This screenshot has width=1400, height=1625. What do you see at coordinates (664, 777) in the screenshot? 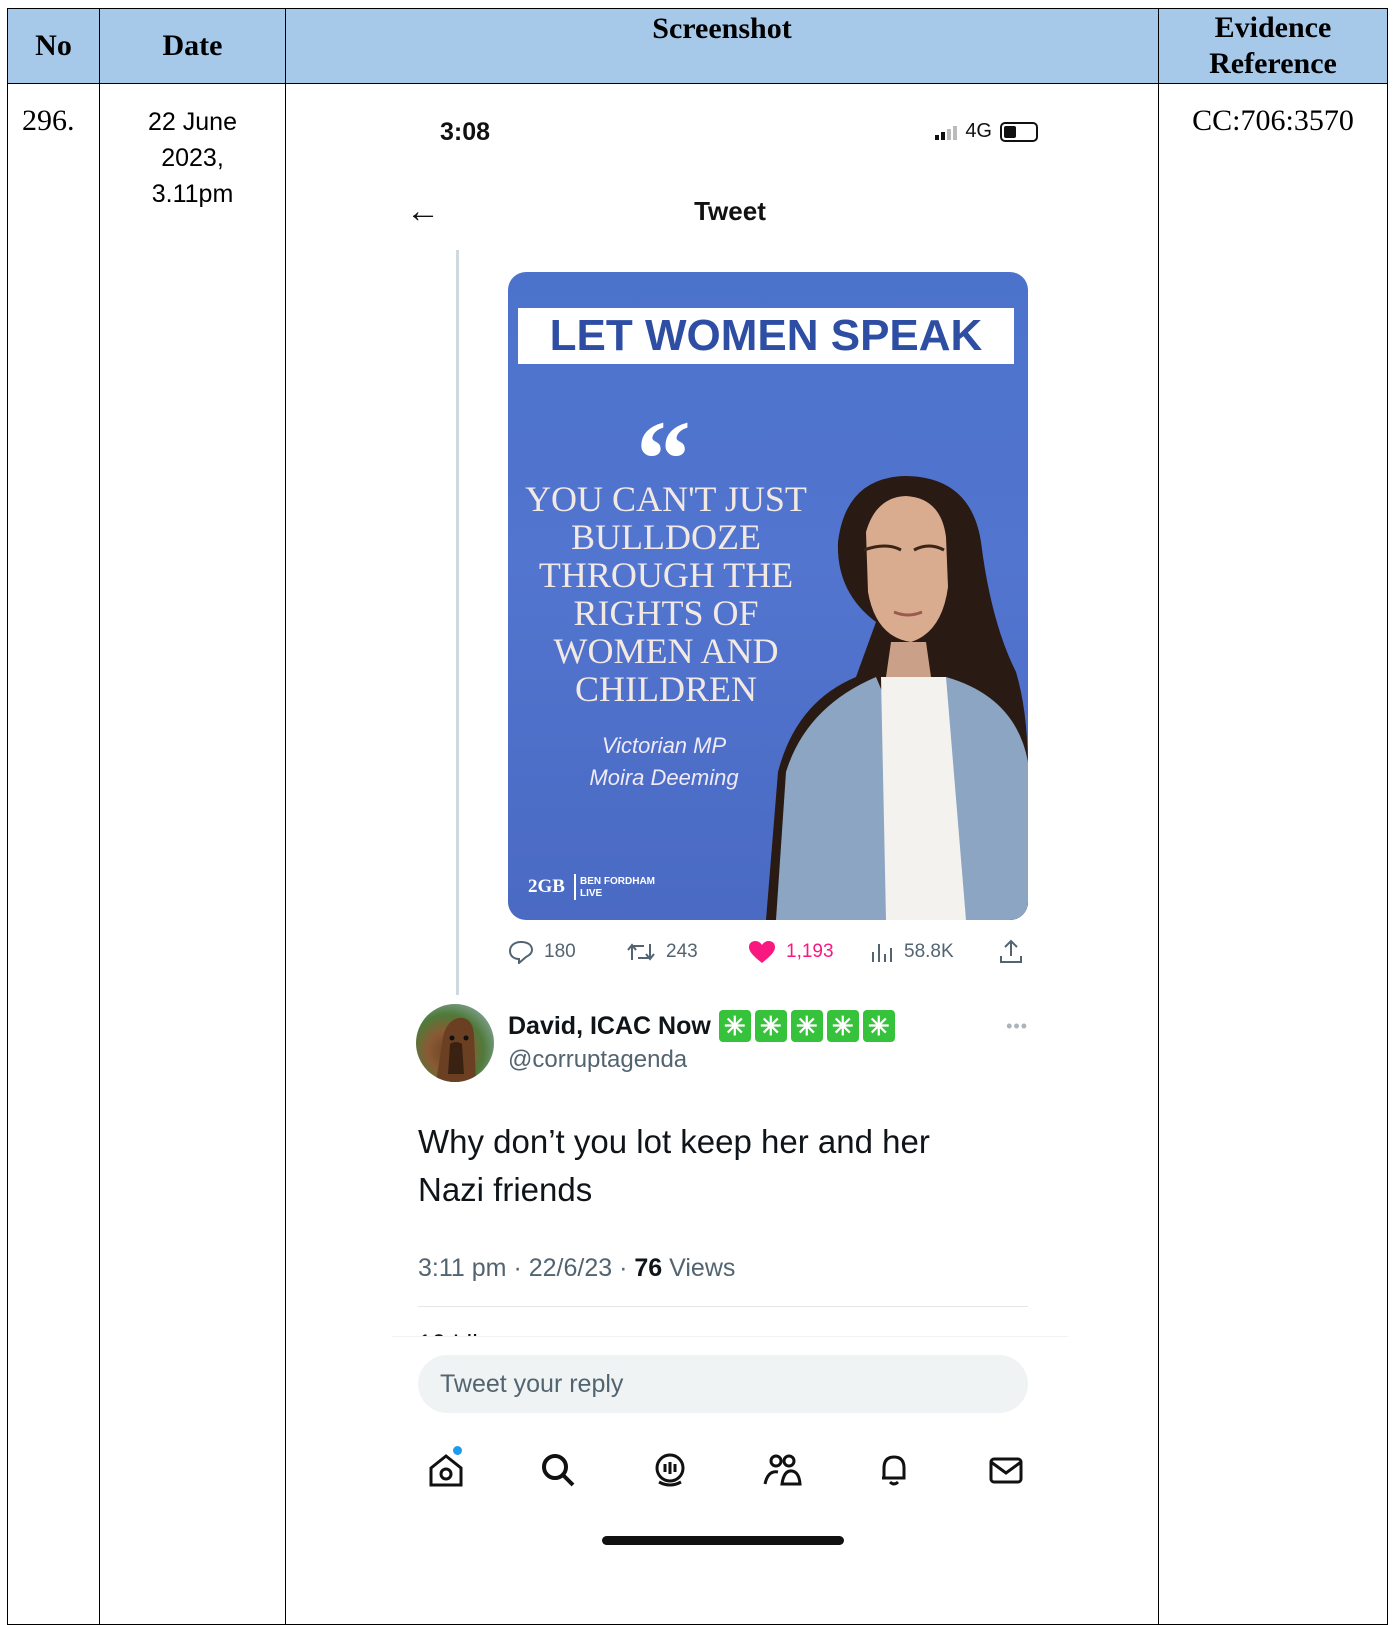
I see `credit-line2: Moira Deeming` at bounding box center [664, 777].